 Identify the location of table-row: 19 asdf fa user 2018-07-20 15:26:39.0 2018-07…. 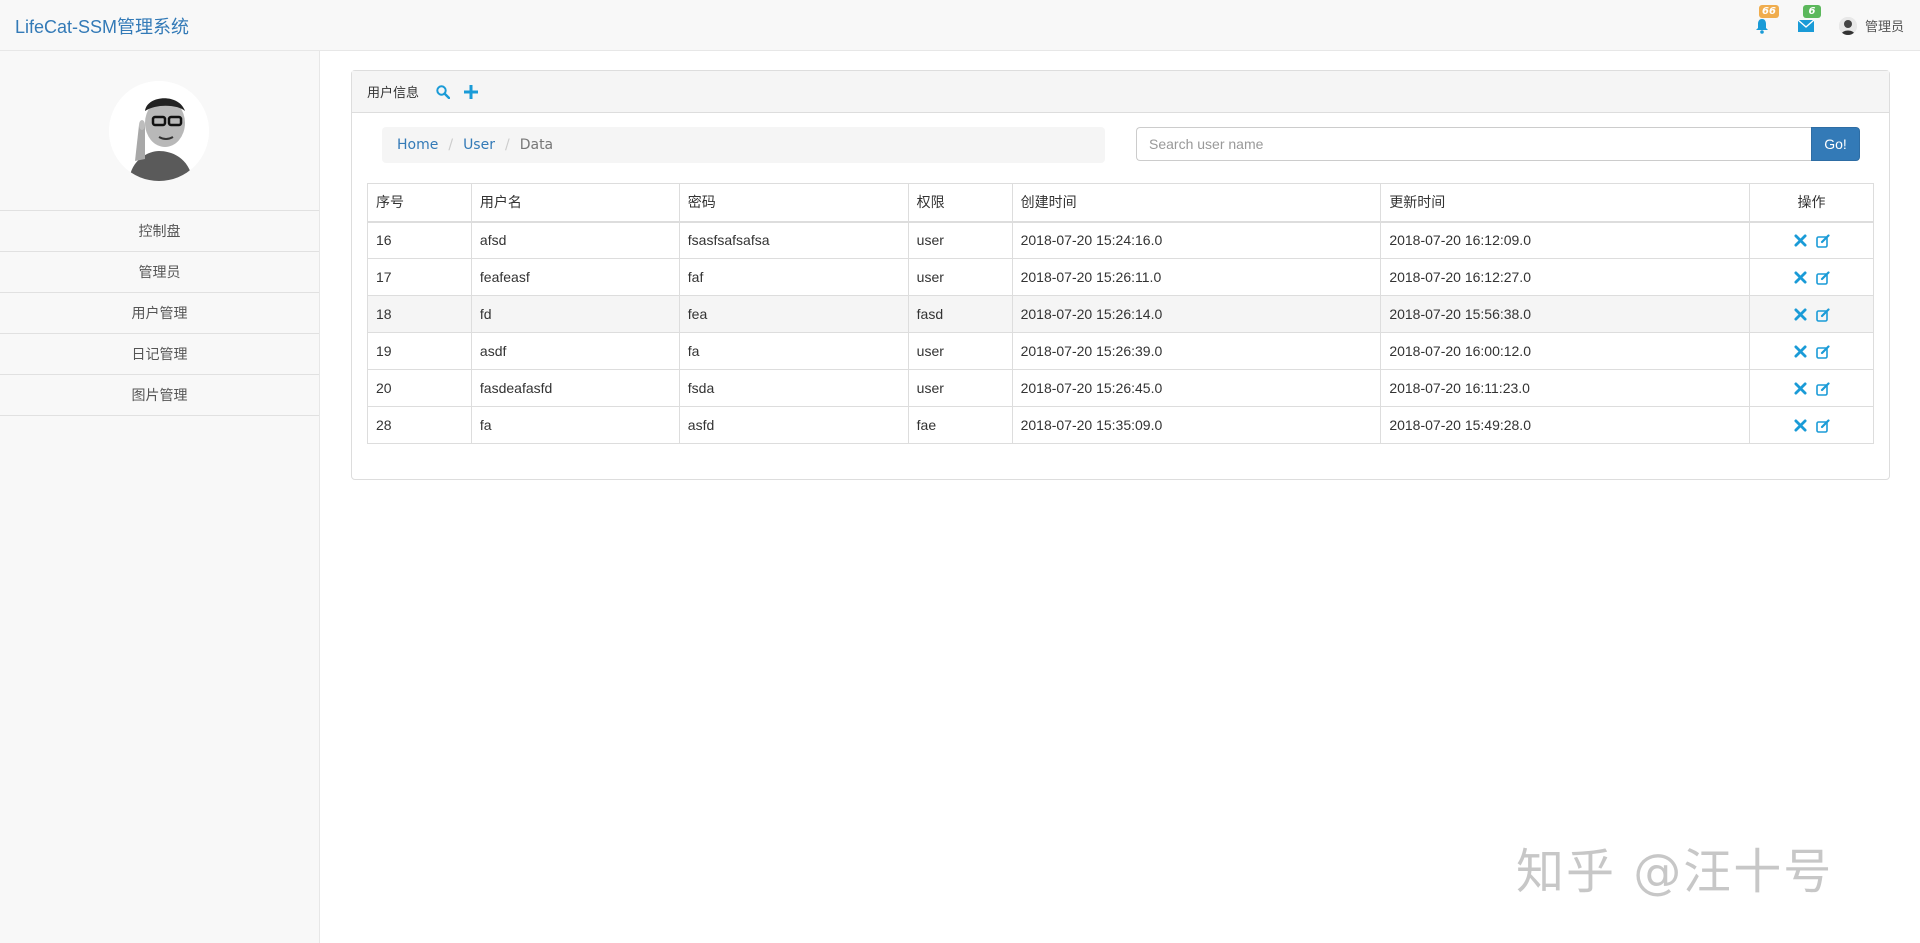
(1120, 351).